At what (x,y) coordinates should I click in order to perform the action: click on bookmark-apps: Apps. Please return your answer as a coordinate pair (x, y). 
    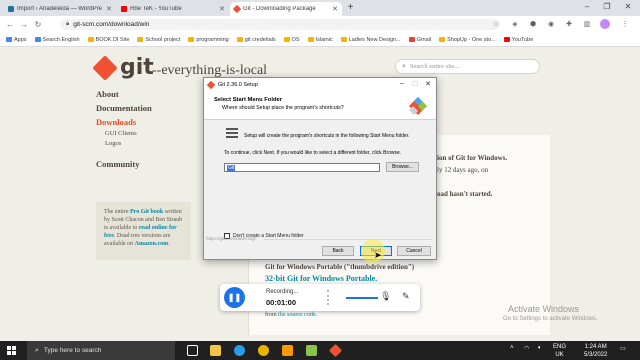
    Looking at the image, I should click on (16, 40).